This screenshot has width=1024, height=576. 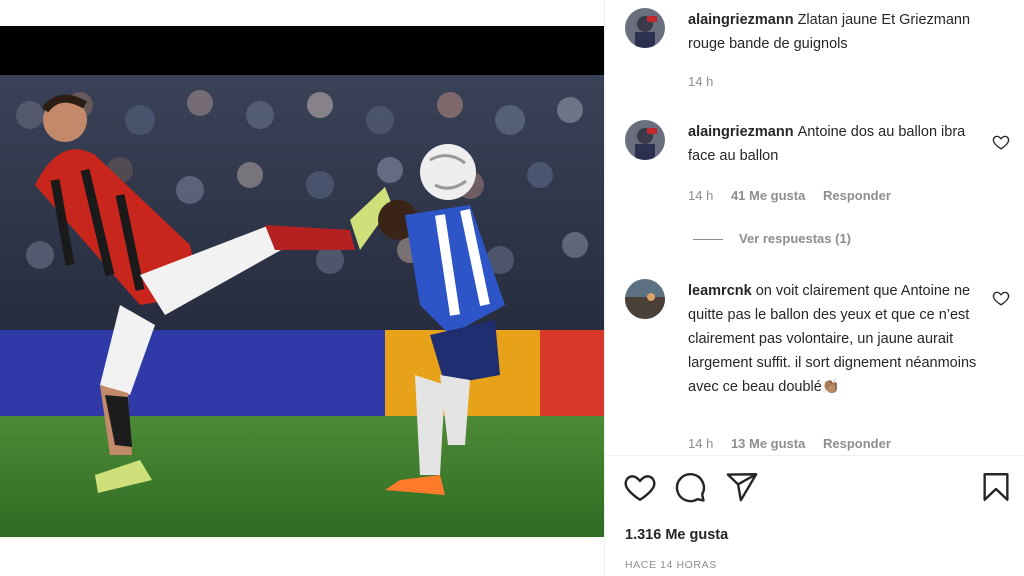 I want to click on comment-likes-count: 41 Me gusta, so click(x=768, y=195).